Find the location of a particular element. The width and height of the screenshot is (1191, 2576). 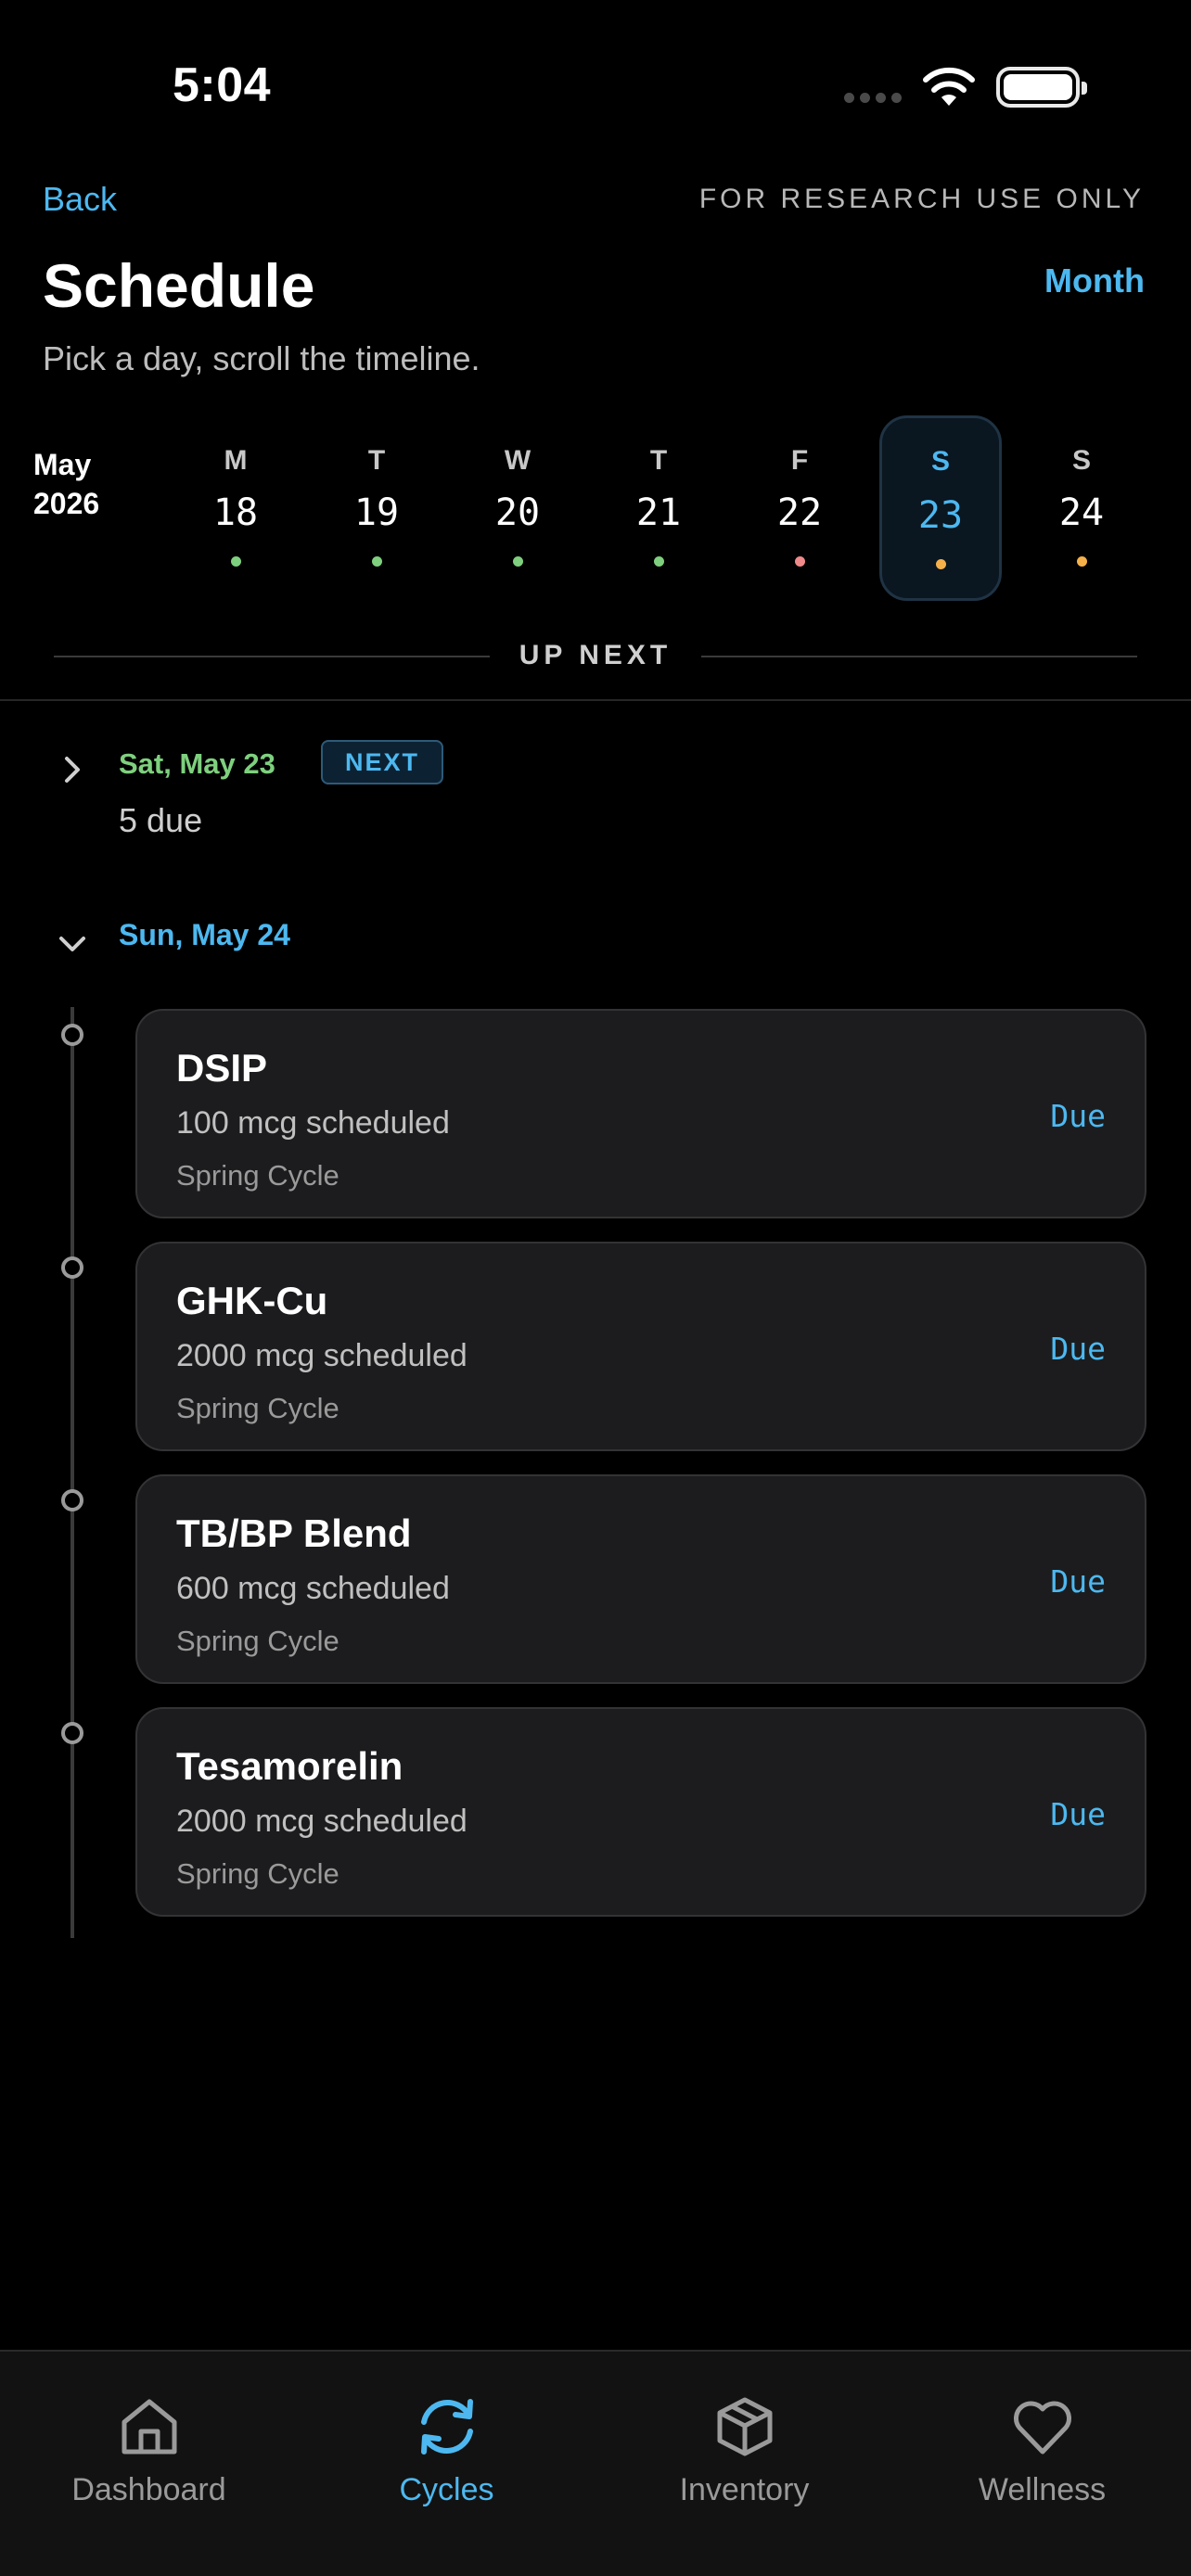

tab-bar: Dashboard Cycles Inventory Wellness is located at coordinates (595, 2463).